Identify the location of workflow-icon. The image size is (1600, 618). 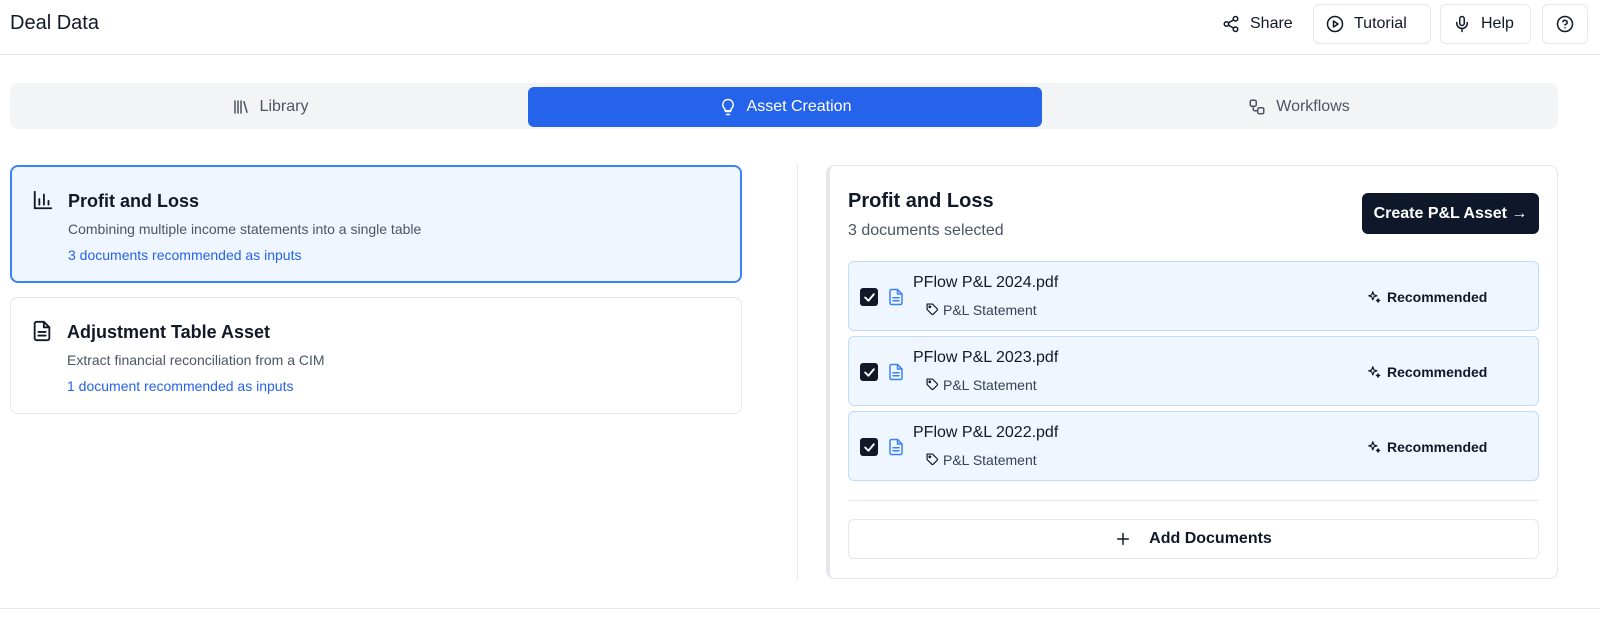
(1257, 107).